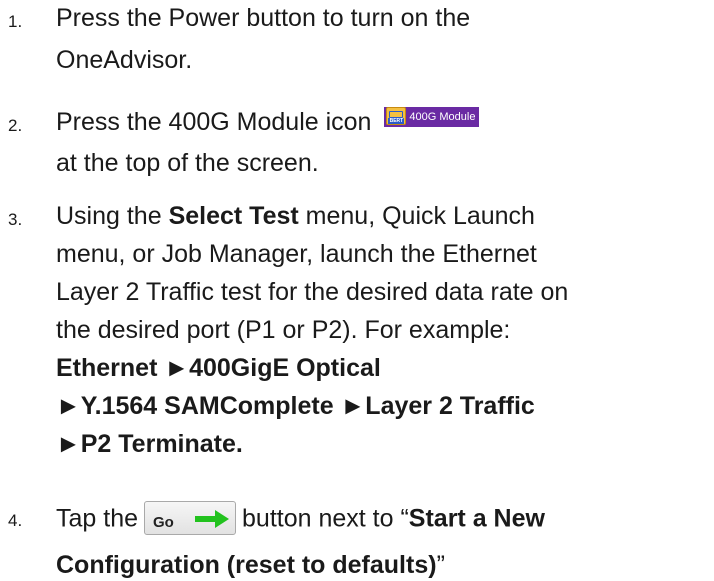 This screenshot has width=714, height=581. I want to click on step-text: button next to “, so click(325, 518).